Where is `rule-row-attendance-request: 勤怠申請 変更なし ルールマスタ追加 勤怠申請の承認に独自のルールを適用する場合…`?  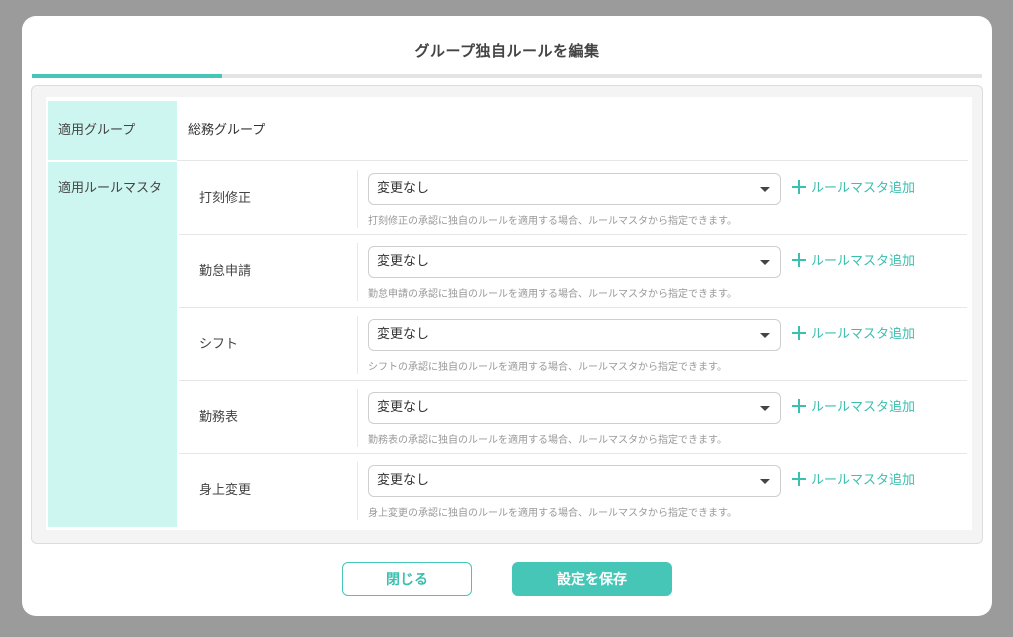
rule-row-attendance-request: 勤怠申請 変更なし ルールマスタ追加 勤怠申請の承認に独自のルールを適用する場合… is located at coordinates (573, 271).